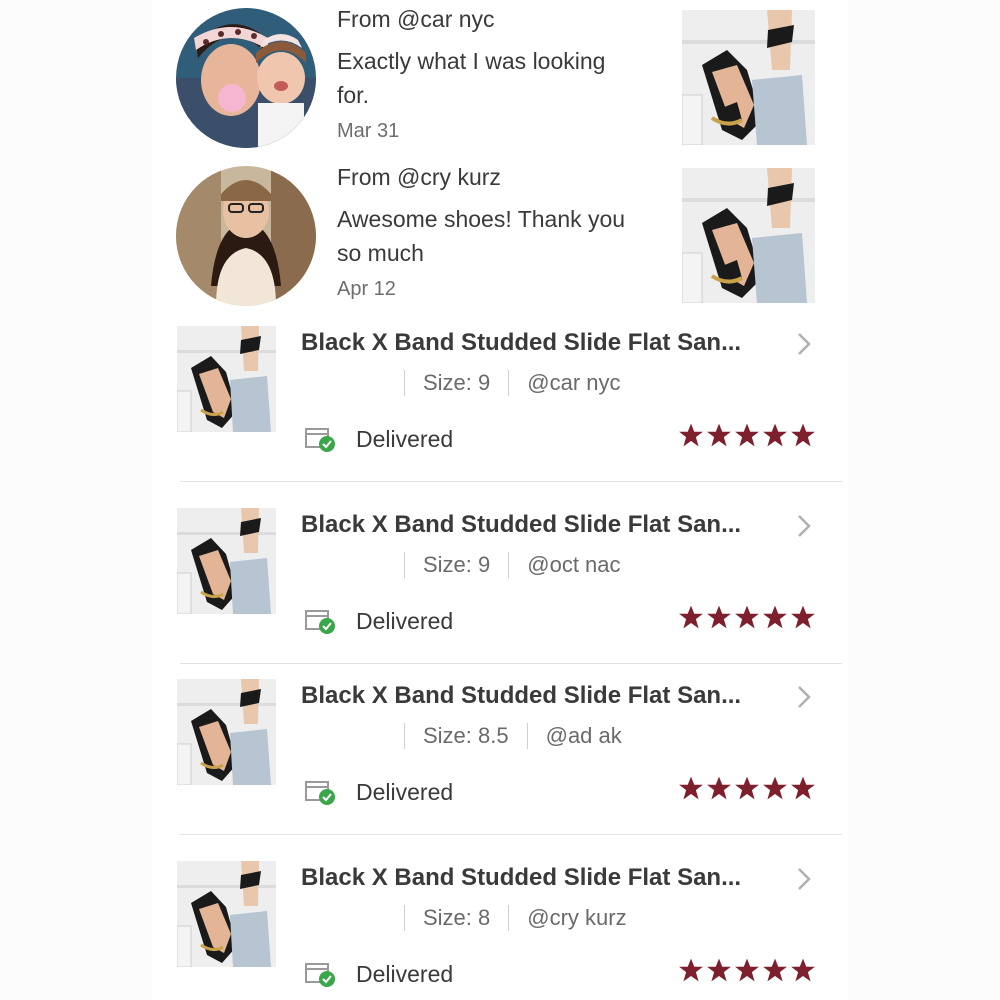  Describe the element at coordinates (481, 236) in the screenshot. I see `review-text: Awesome shoes! Thank you so much` at that location.